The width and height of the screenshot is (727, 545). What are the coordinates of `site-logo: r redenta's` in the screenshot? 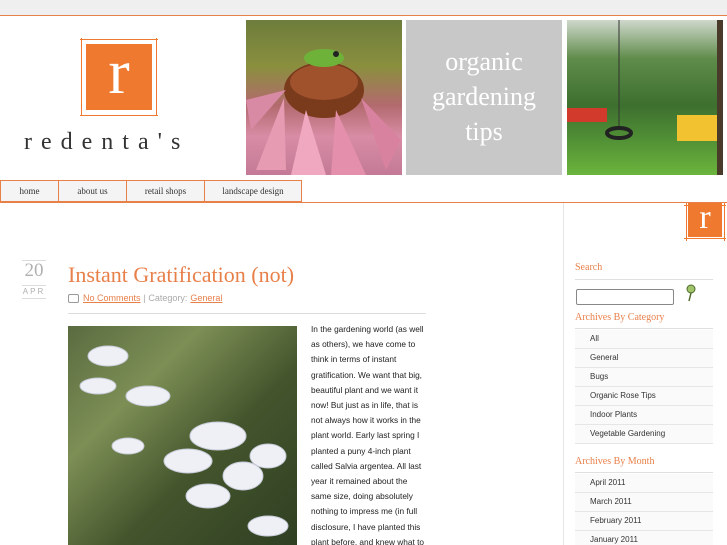 It's located at (122, 97).